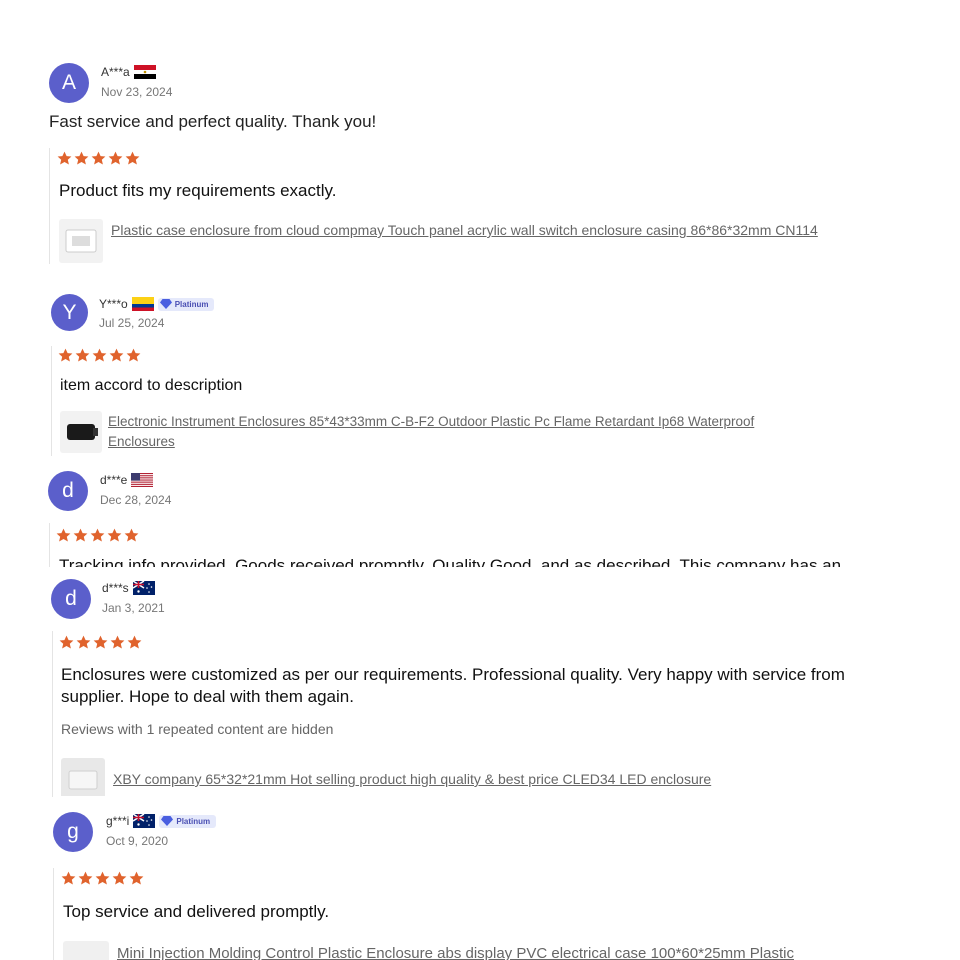 The image size is (960, 960). I want to click on reviewer-name-text: Y***o, so click(113, 304).